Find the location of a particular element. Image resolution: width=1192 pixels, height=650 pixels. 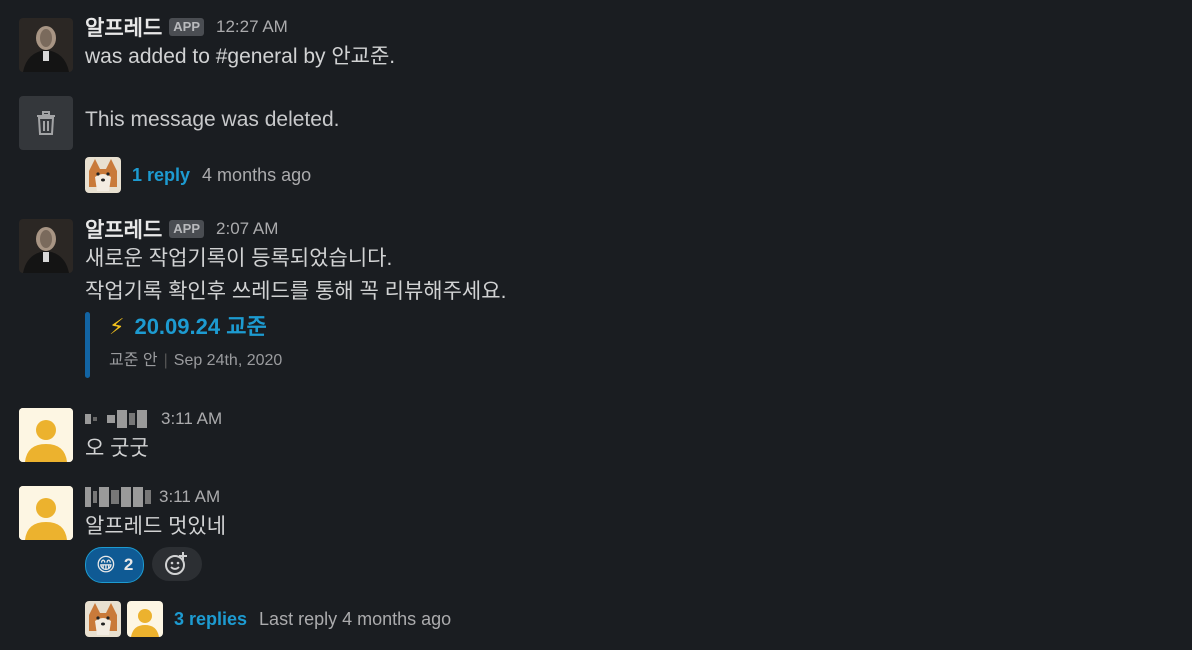

add-emoji-icon is located at coordinates (176, 563).